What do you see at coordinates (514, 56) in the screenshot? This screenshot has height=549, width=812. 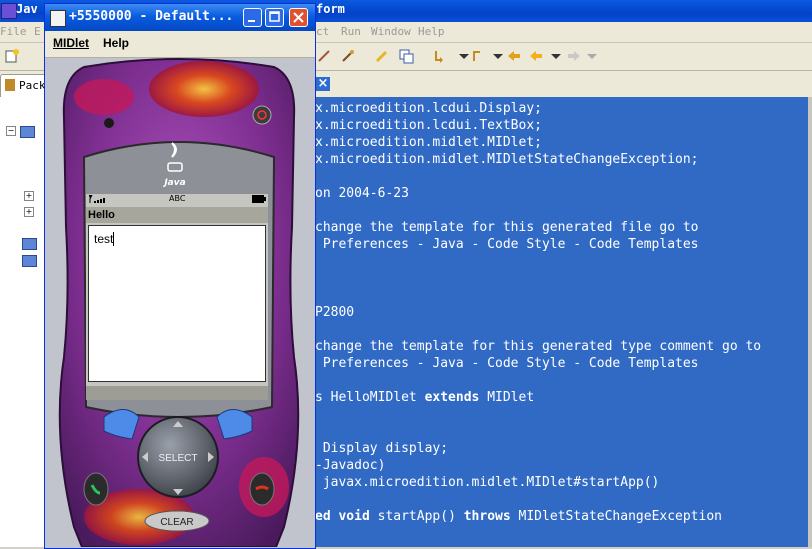 I see `last-edit-icon` at bounding box center [514, 56].